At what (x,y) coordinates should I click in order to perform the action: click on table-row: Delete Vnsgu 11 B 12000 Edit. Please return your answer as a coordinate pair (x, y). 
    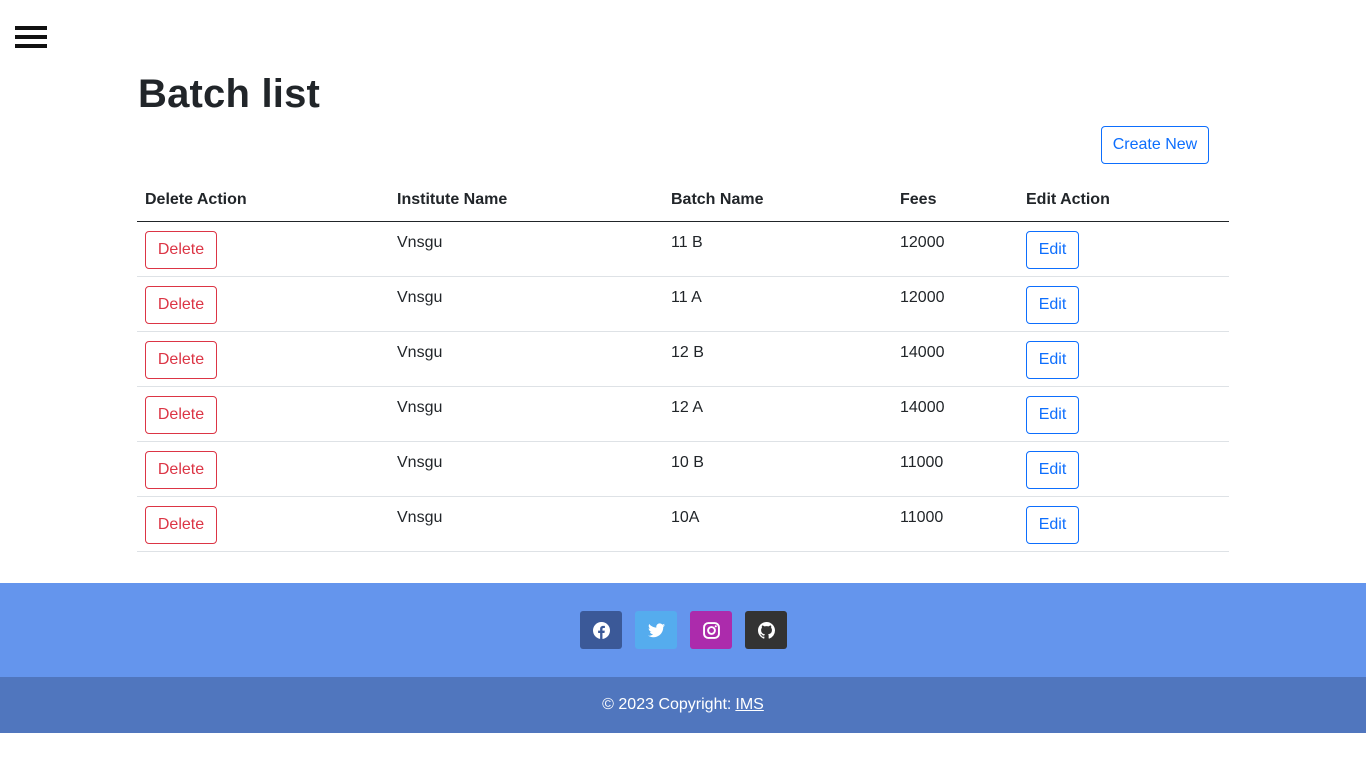
    Looking at the image, I should click on (683, 249).